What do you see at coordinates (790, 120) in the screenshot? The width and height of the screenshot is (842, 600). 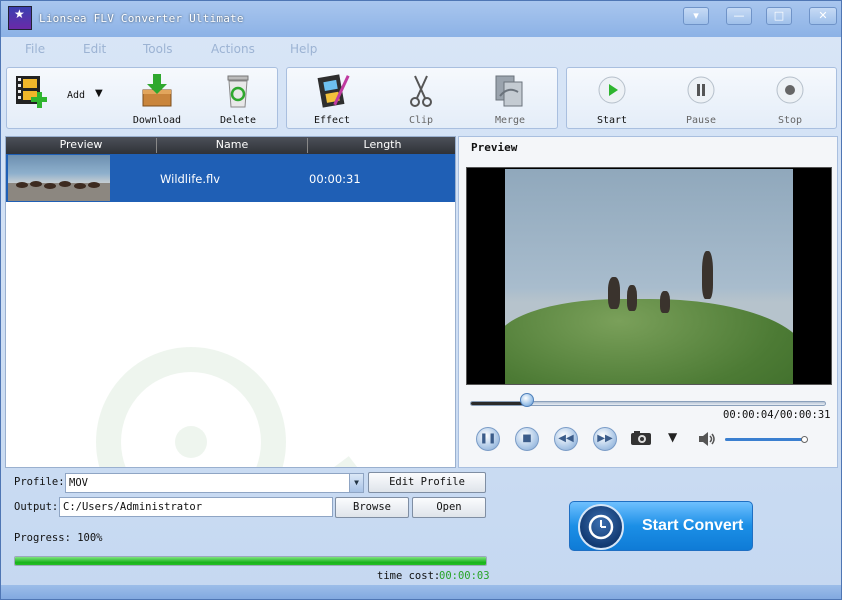 I see `stop-label: Stop` at bounding box center [790, 120].